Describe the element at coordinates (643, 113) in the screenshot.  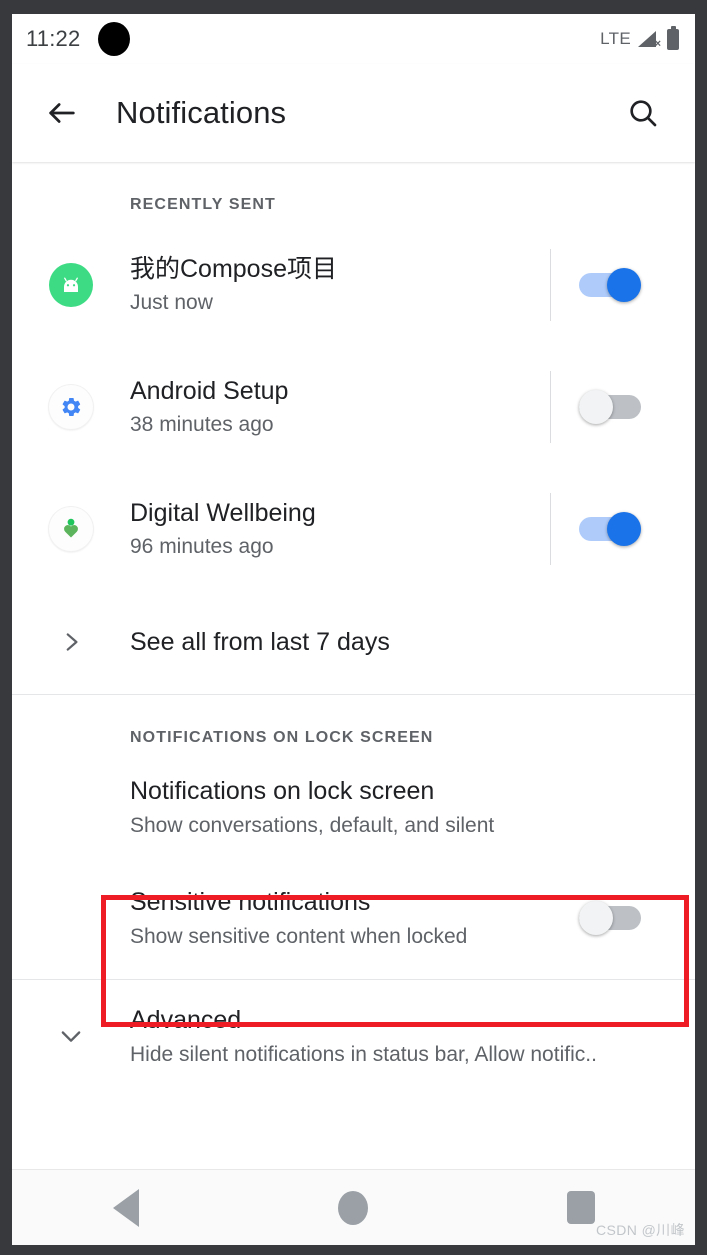
I see `search-icon` at that location.